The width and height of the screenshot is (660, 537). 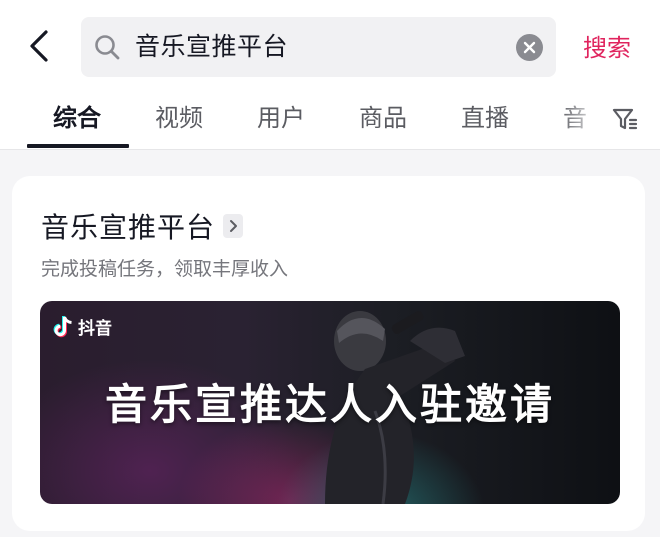 I want to click on clear-icon, so click(x=529, y=47).